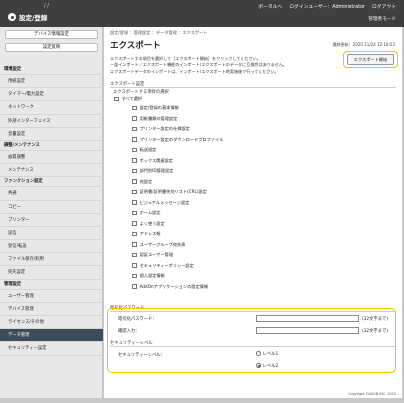 The height and width of the screenshot is (403, 404). Describe the element at coordinates (51, 182) in the screenshot. I see `sidebar-item: ファンクション設定` at that location.